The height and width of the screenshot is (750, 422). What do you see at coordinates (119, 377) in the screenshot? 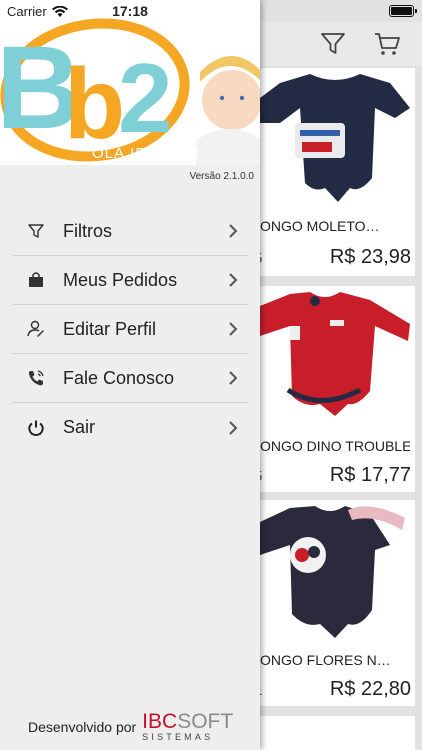
I see `menu-item-label: Fale Conosco` at bounding box center [119, 377].